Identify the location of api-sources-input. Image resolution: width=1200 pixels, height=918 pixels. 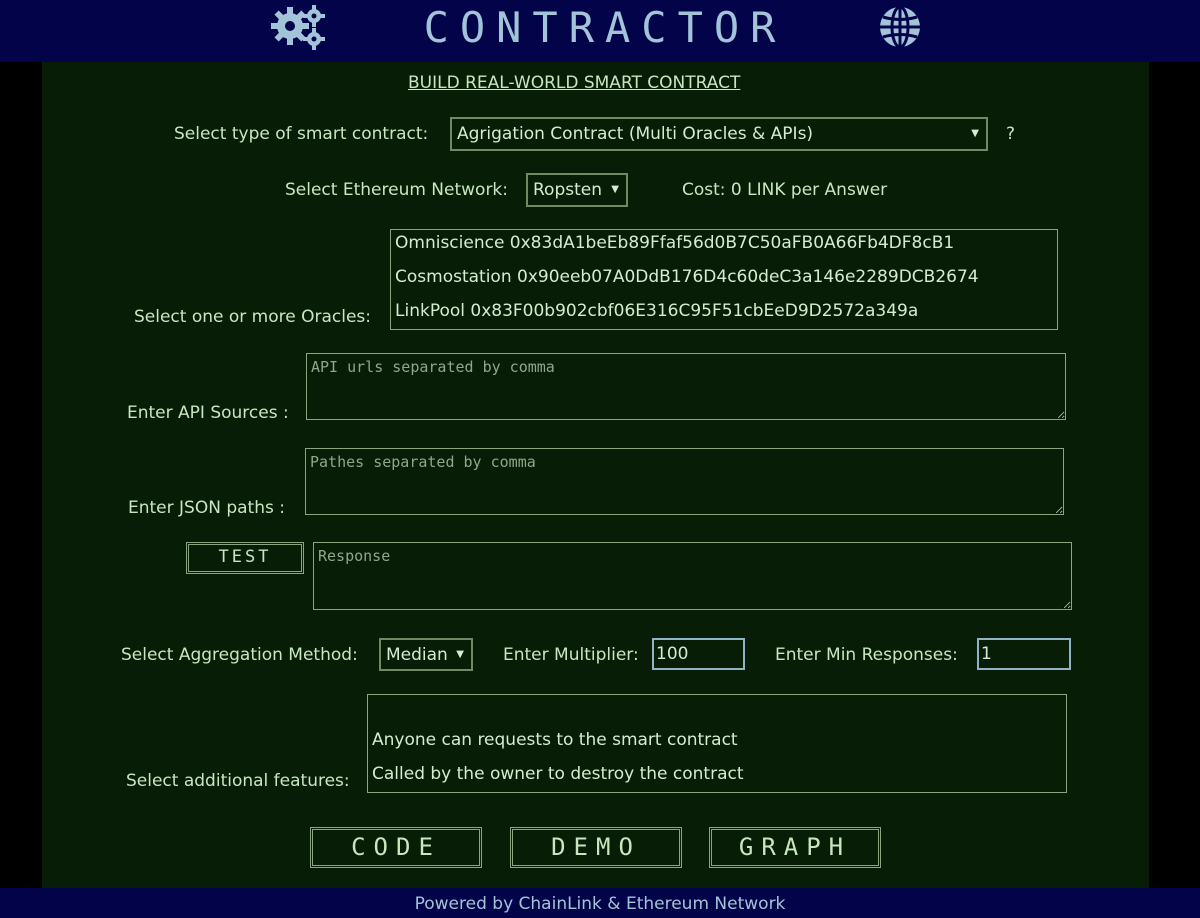
(686, 386).